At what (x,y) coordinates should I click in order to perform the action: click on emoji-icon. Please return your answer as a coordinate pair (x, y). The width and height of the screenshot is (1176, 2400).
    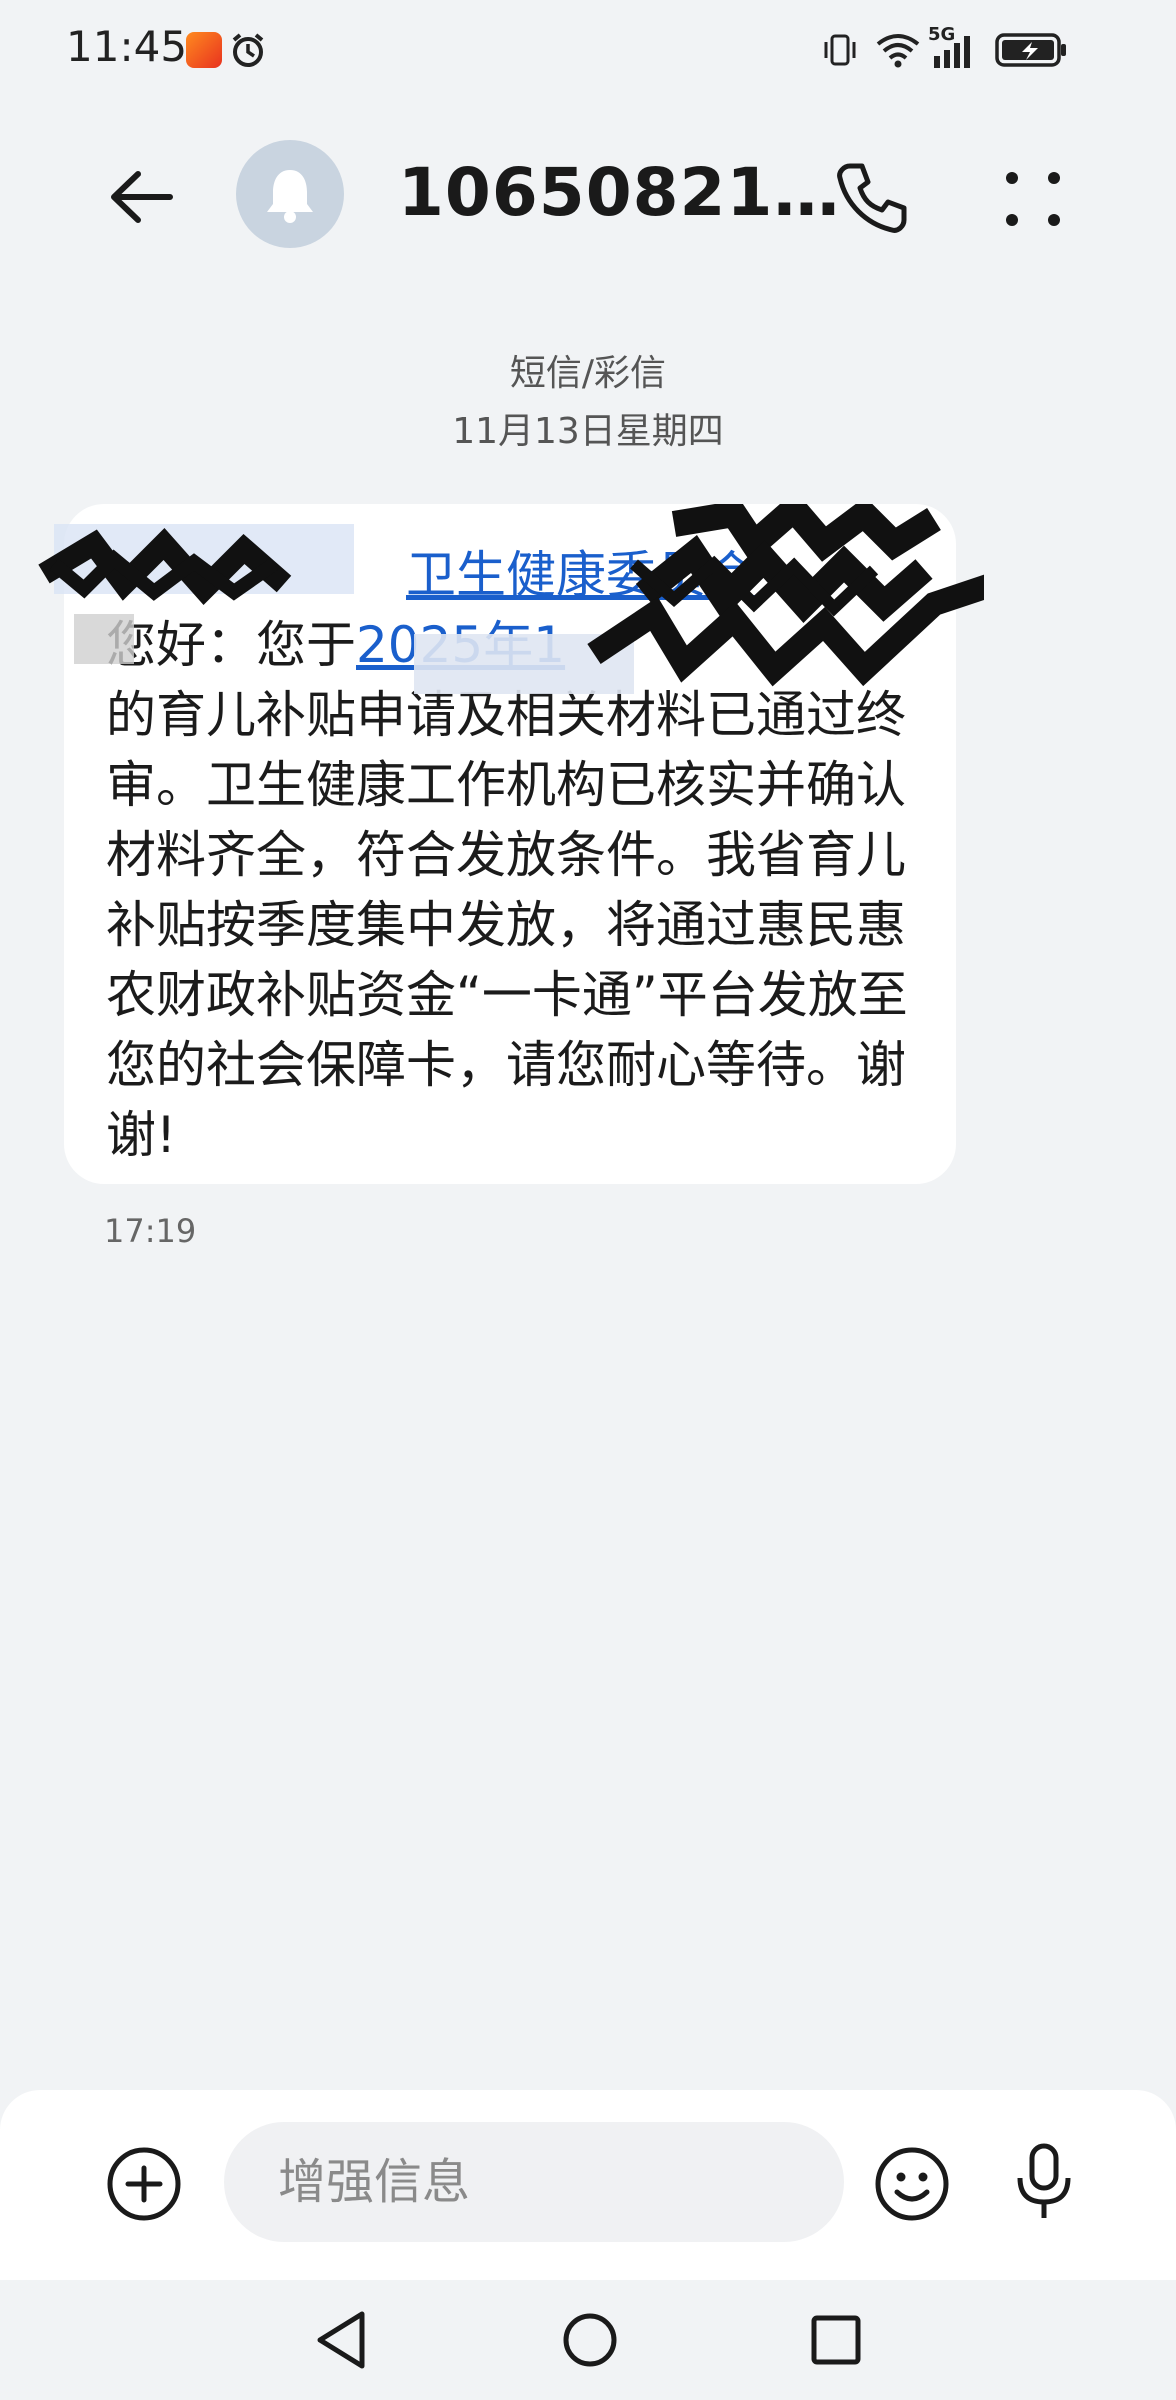
    Looking at the image, I should click on (912, 2184).